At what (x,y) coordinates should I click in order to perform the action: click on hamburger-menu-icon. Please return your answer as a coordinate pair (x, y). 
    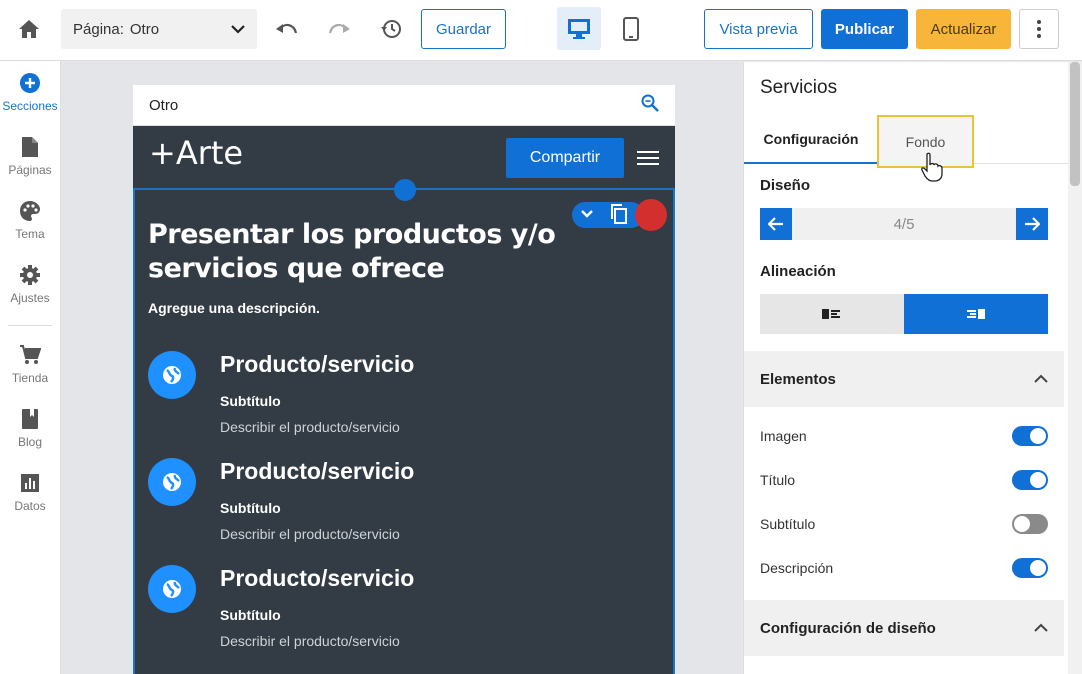
    Looking at the image, I should click on (648, 159).